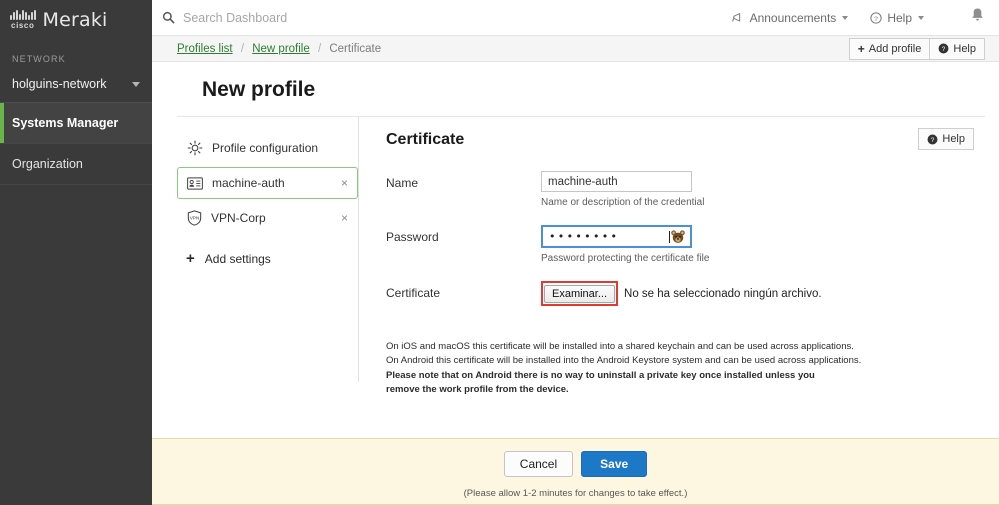 The width and height of the screenshot is (999, 505). Describe the element at coordinates (23, 20) in the screenshot. I see `cisco-logo-icon: cisco` at that location.